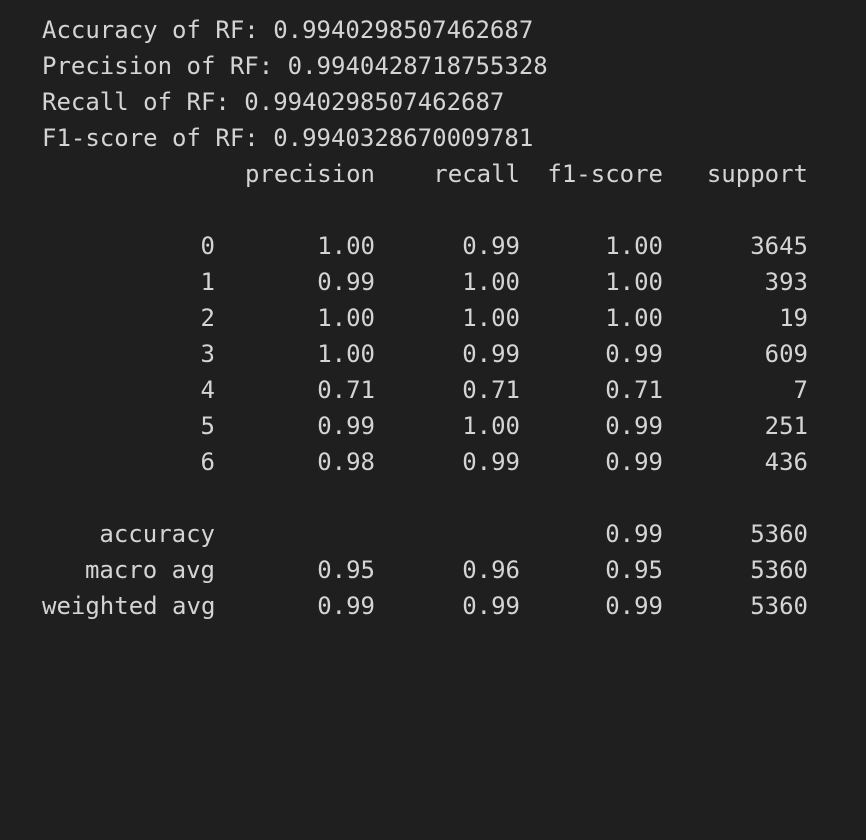 This screenshot has height=840, width=866. I want to click on metric-line-recall: Recall of RF: 0.9940298507462687, so click(442, 102).